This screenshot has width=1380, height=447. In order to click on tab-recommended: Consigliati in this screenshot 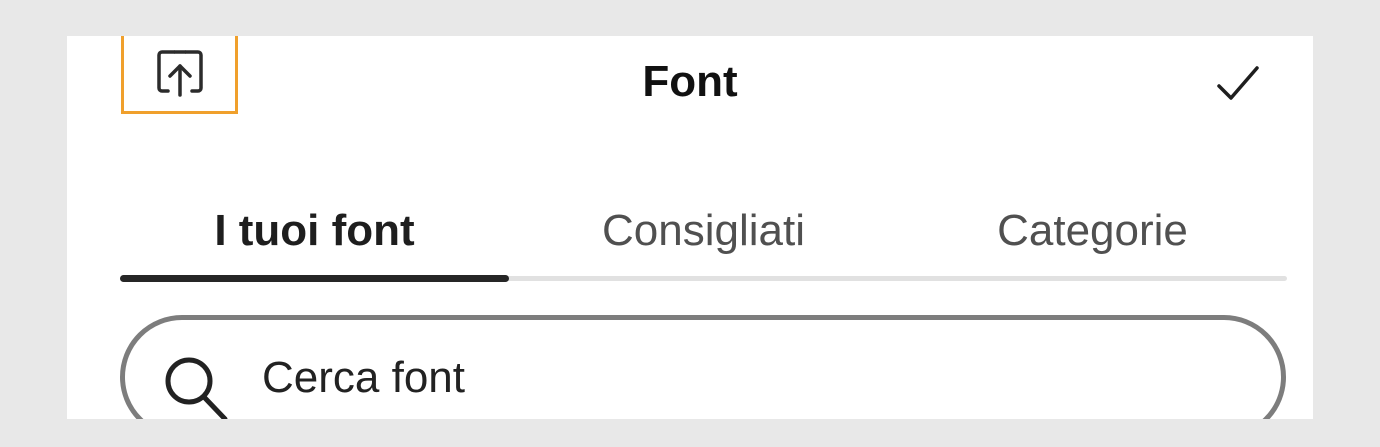, I will do `click(703, 231)`.